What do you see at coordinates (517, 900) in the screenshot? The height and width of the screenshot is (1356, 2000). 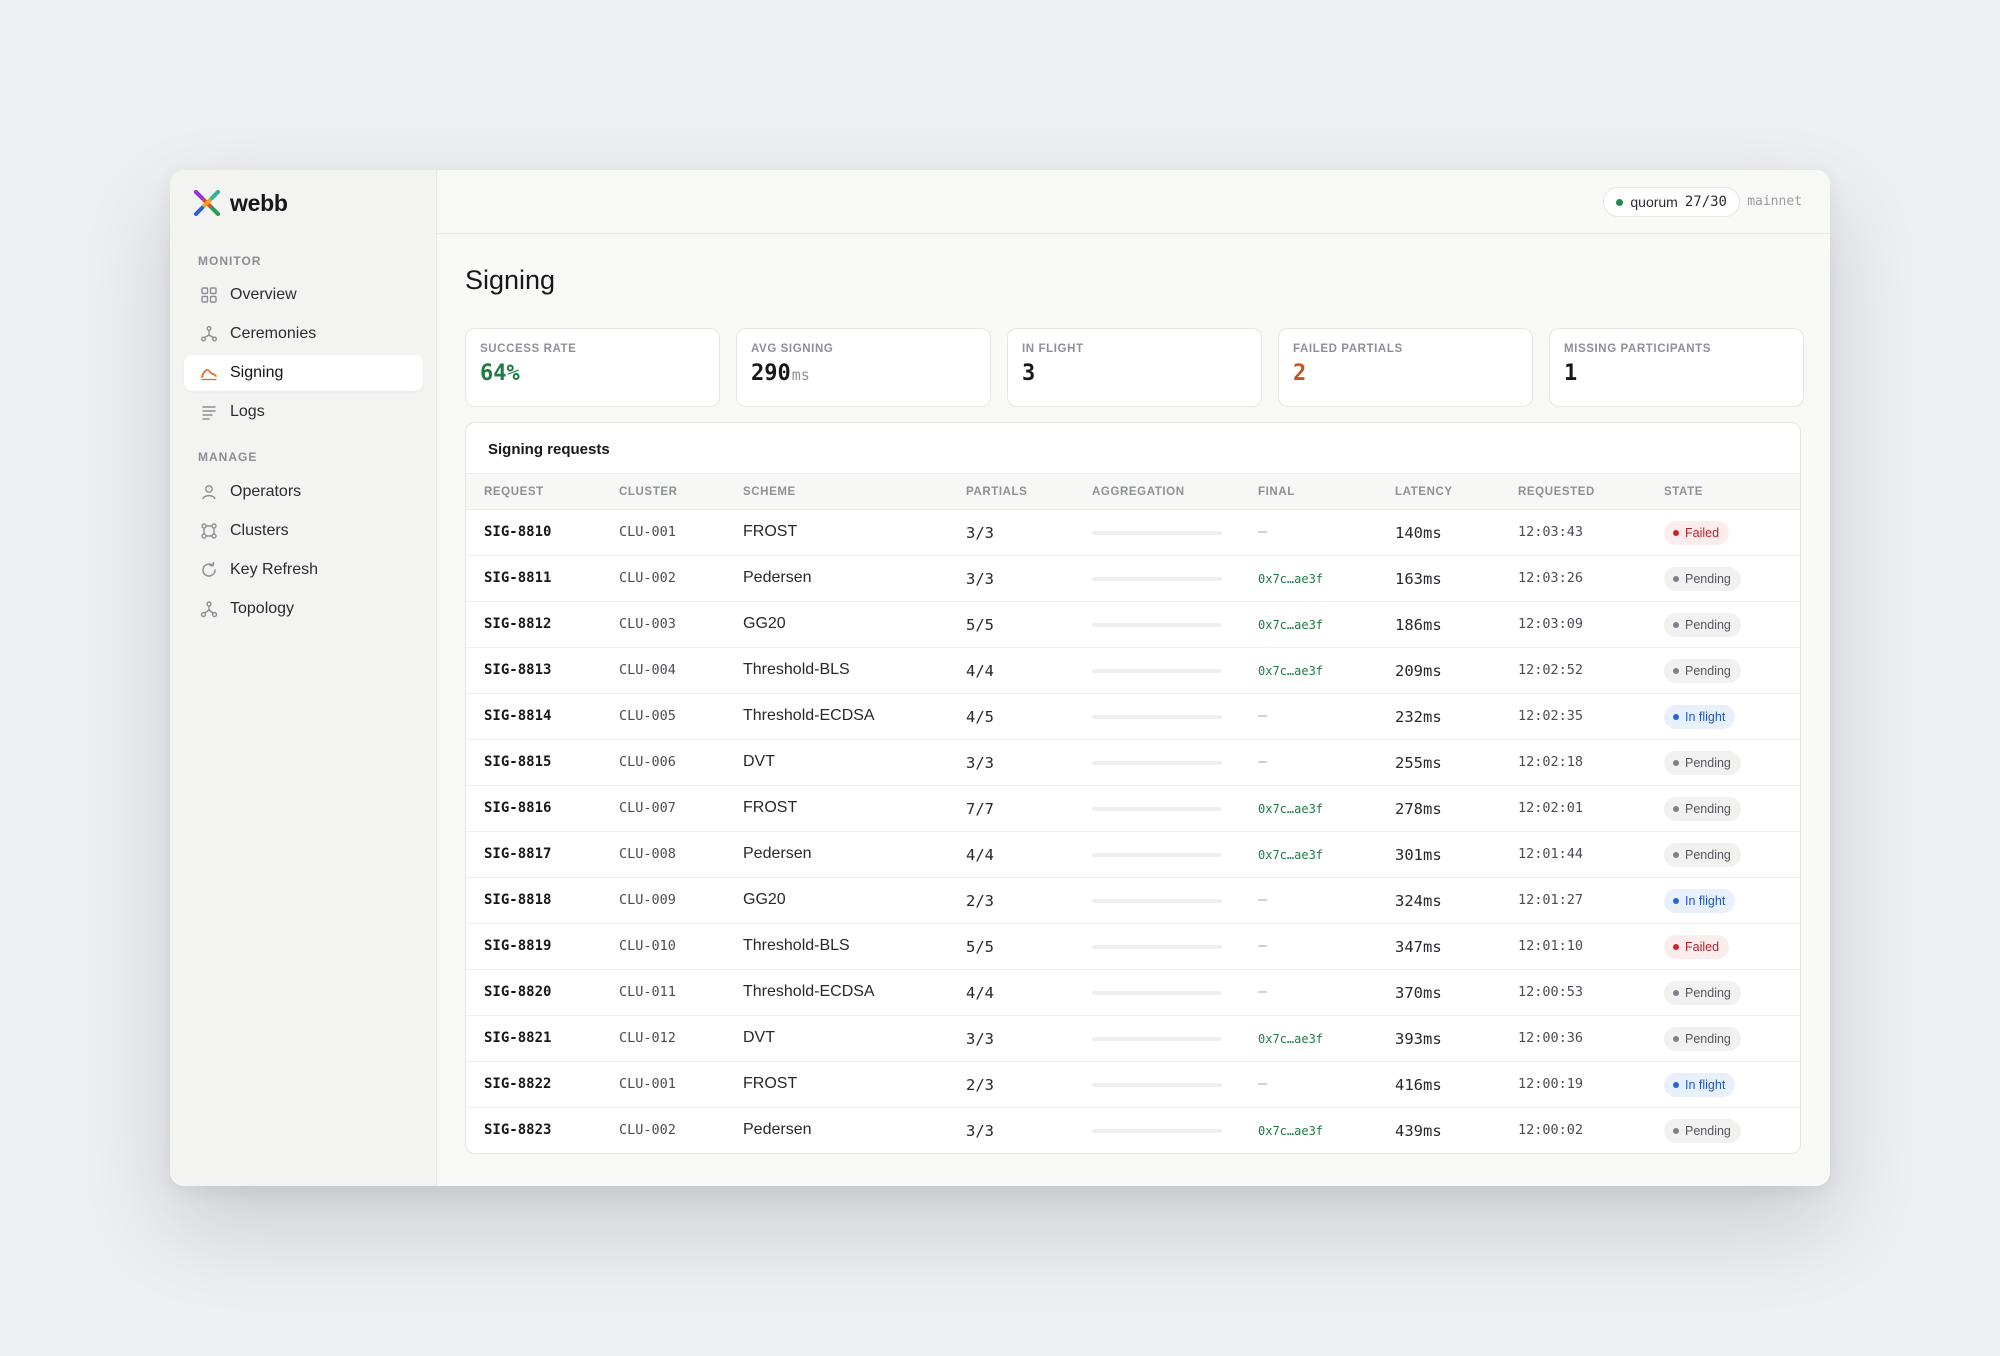 I see `request-id: SIG-8818` at bounding box center [517, 900].